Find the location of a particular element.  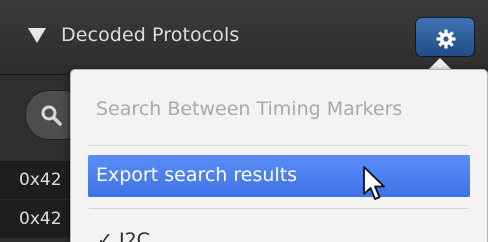

pointer-cursor-icon is located at coordinates (374, 183).